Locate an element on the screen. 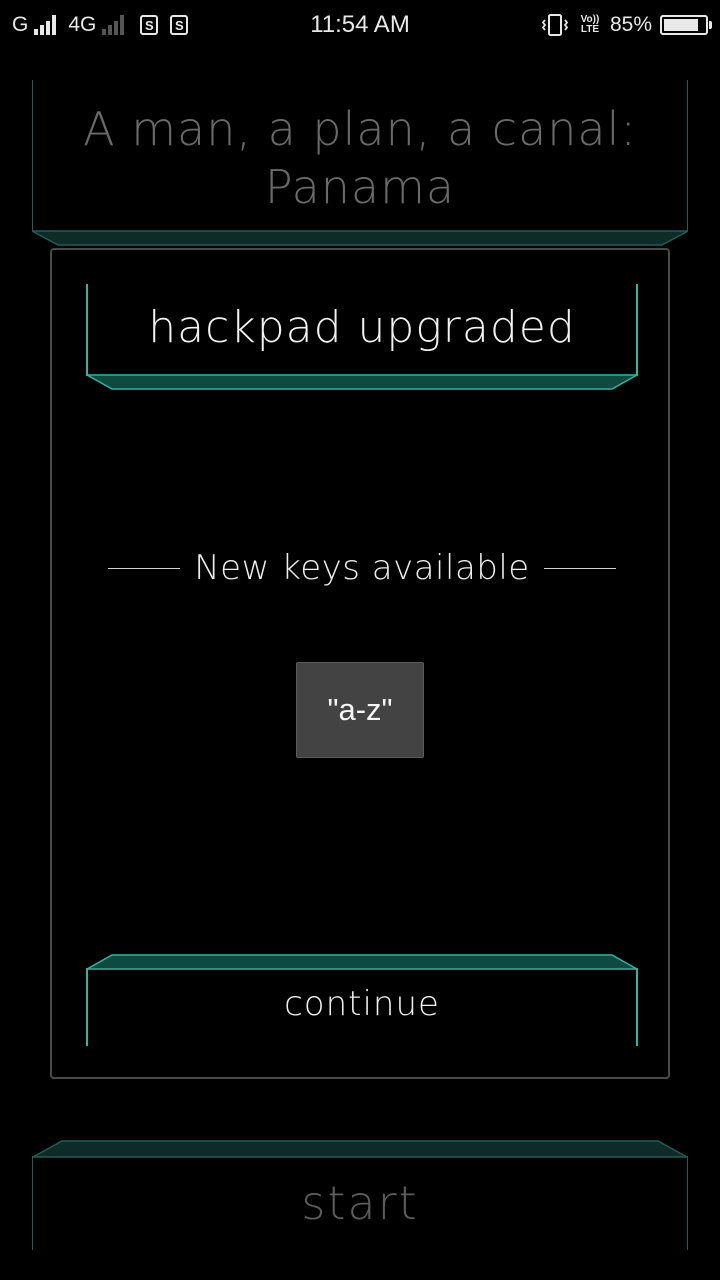 This screenshot has height=1280, width=720. battery-percent: 85% is located at coordinates (630, 24).